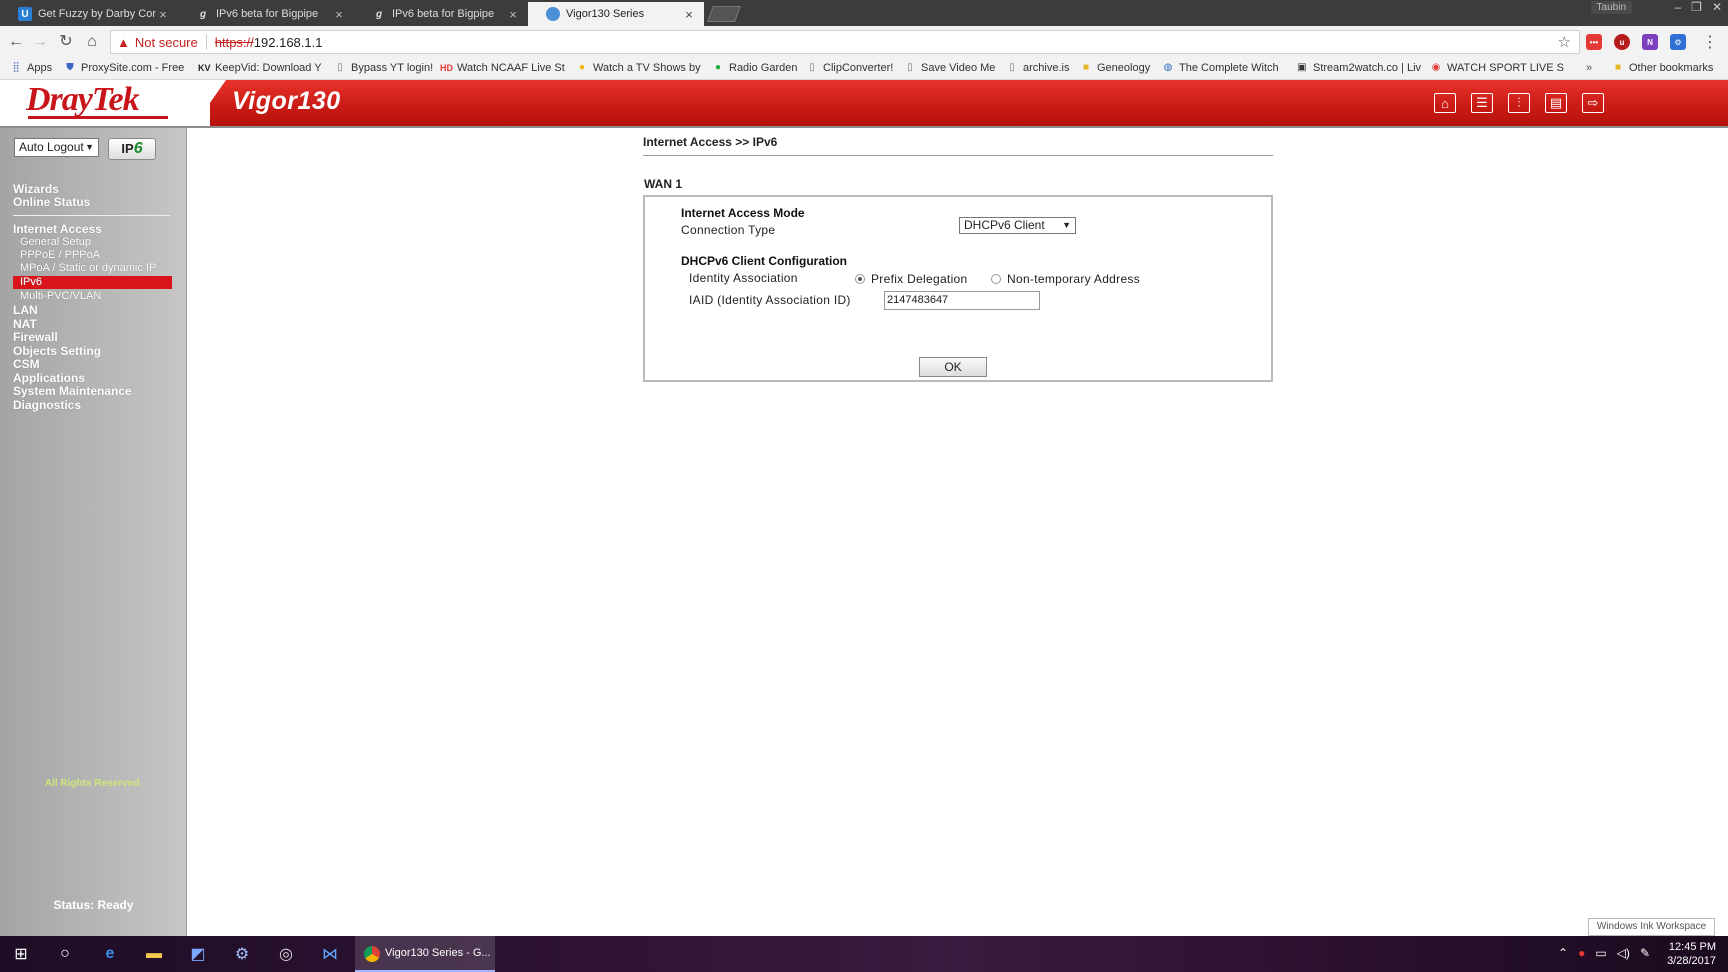 The height and width of the screenshot is (972, 1728). I want to click on ublock-icon: u, so click(1622, 42).